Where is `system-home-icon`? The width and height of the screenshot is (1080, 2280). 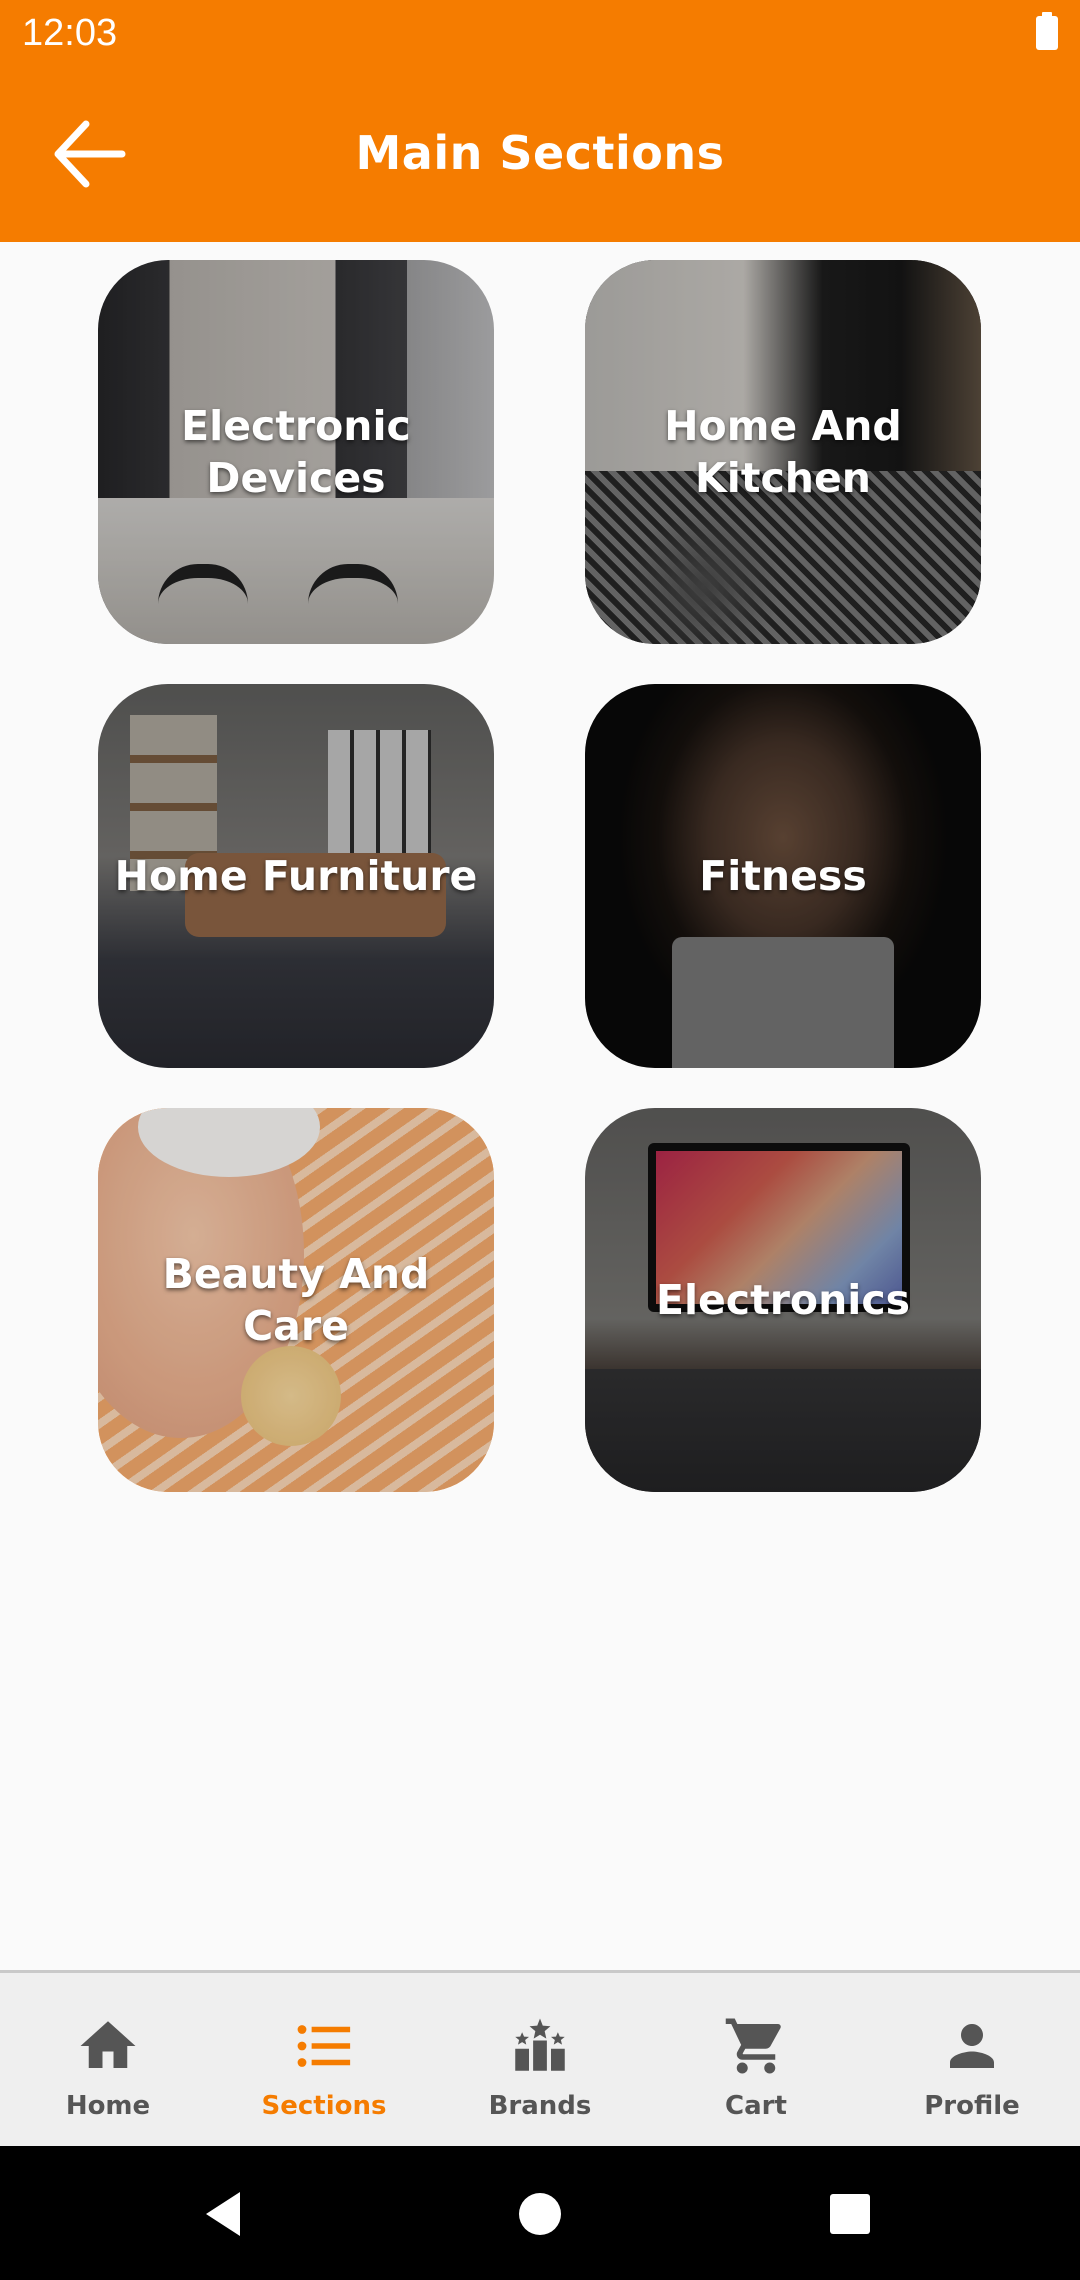
system-home-icon is located at coordinates (540, 2214).